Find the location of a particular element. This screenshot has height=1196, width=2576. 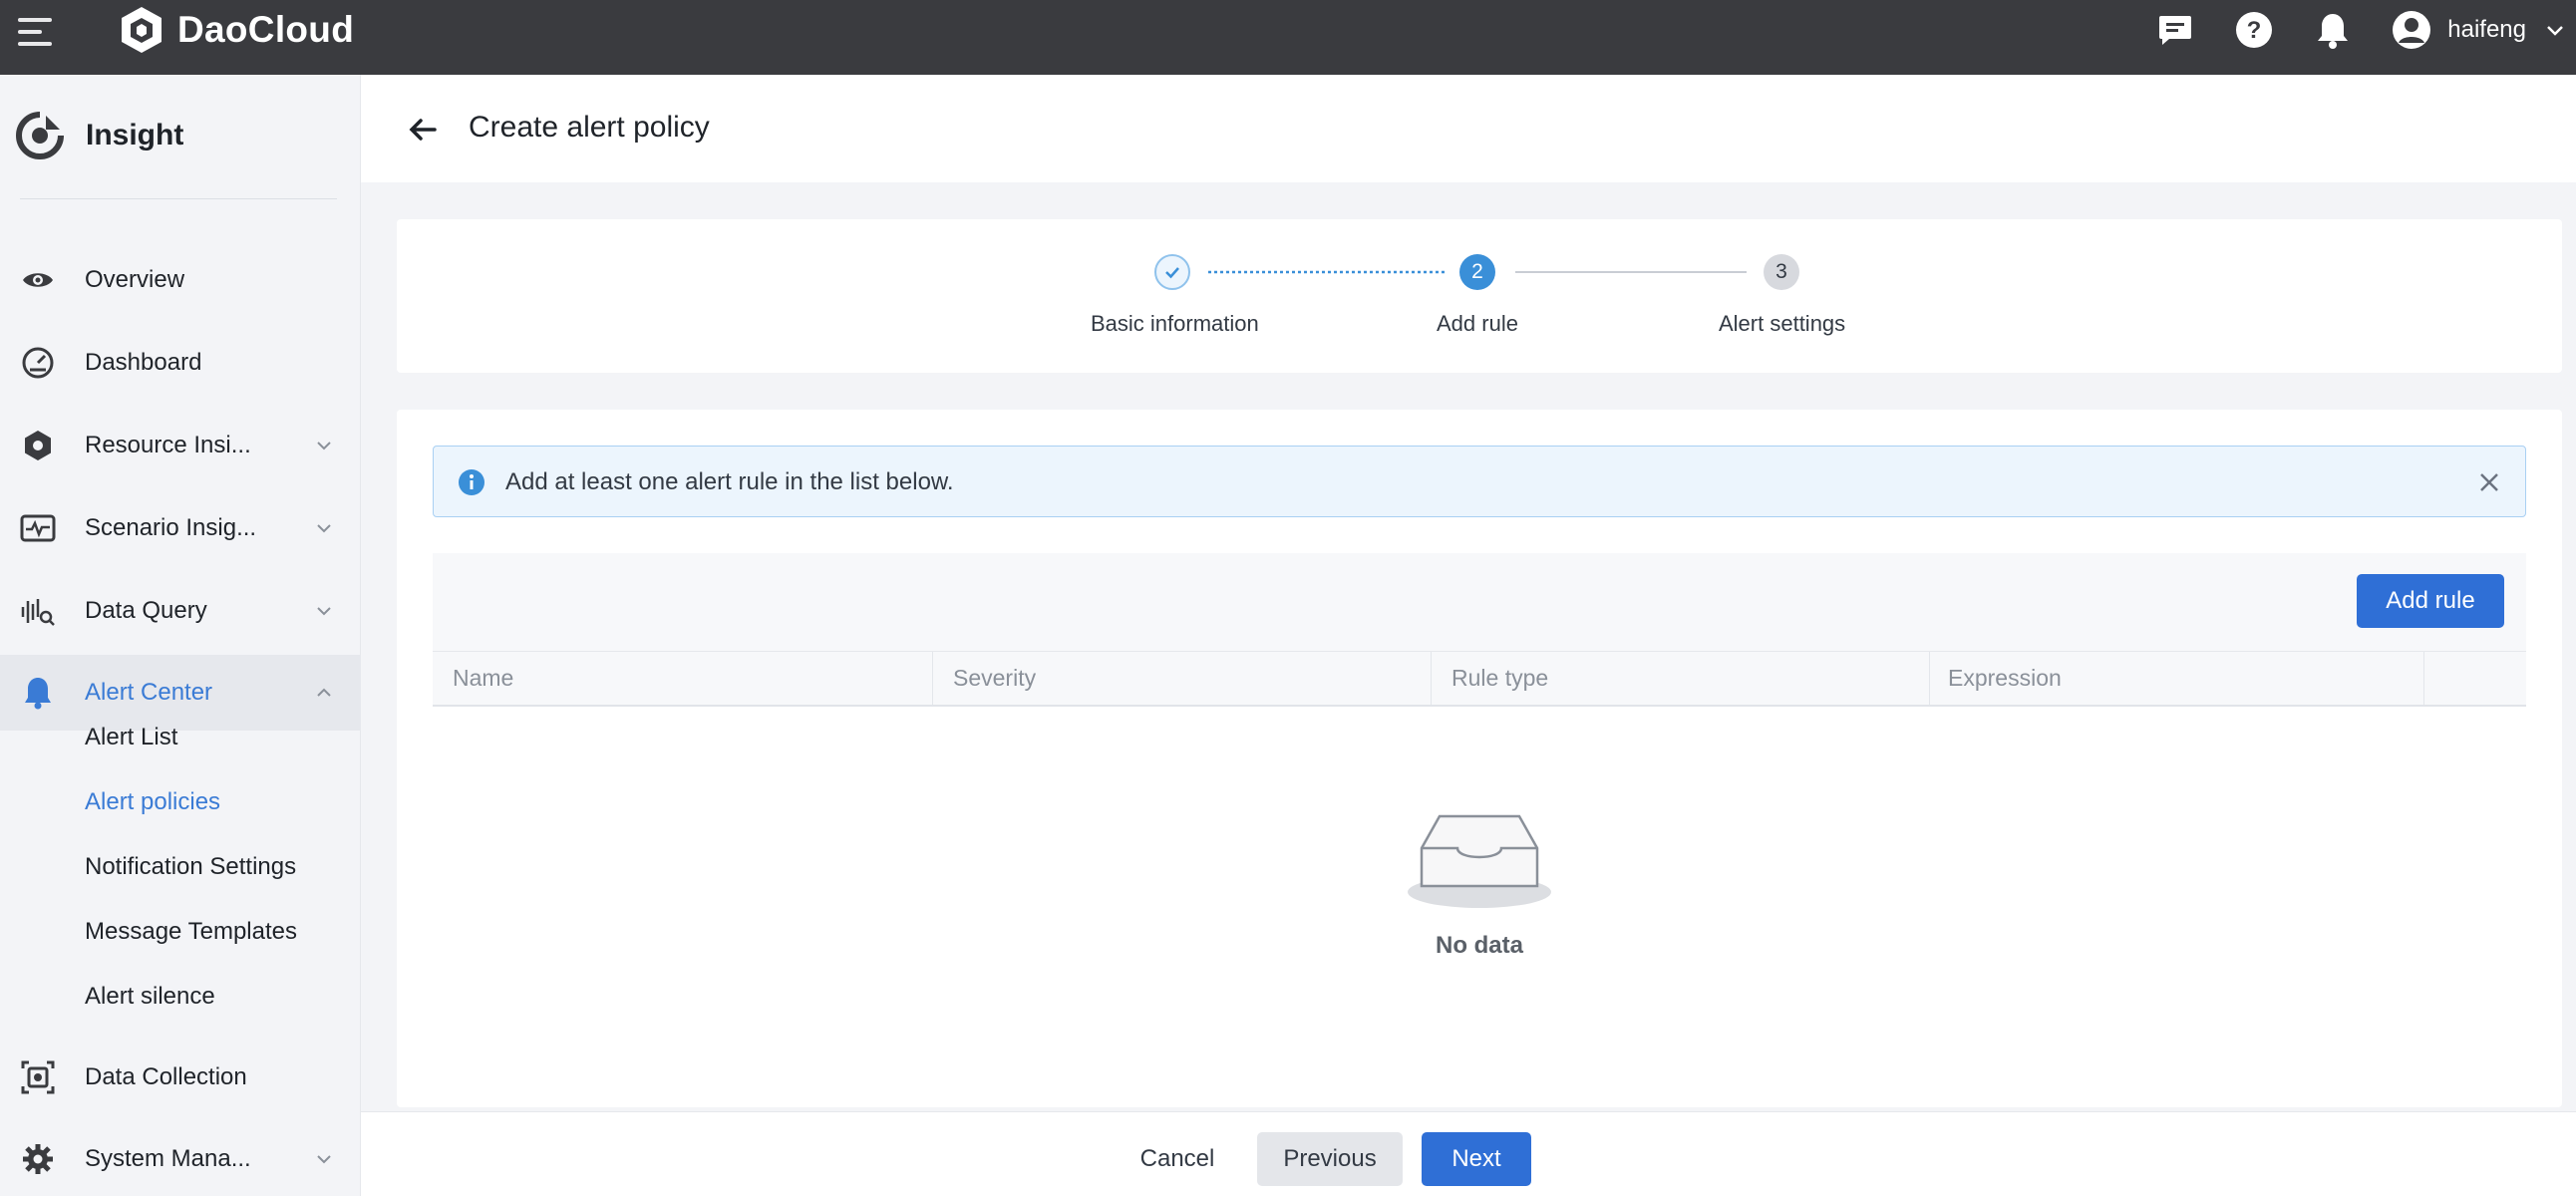

previous-button: Previous is located at coordinates (1330, 1159).